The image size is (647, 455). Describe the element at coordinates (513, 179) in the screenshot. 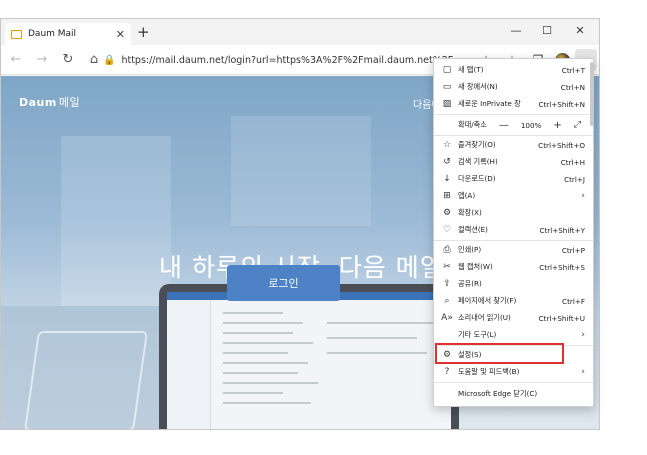

I see `menu-item-downloads: ↓ 다운로드(D) Ctrl+J` at that location.